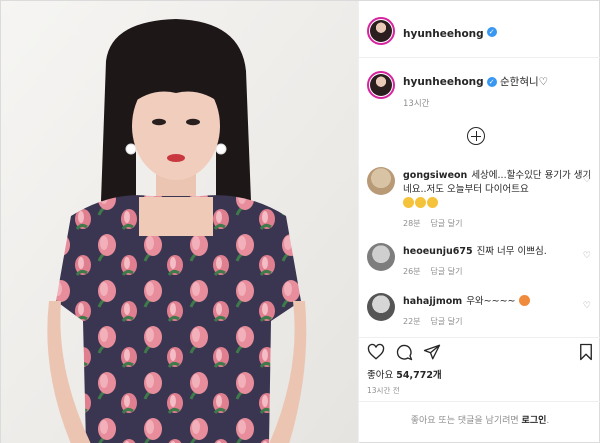 Image resolution: width=600 pixels, height=443 pixels. I want to click on likes-count: 54,772개, so click(419, 375).